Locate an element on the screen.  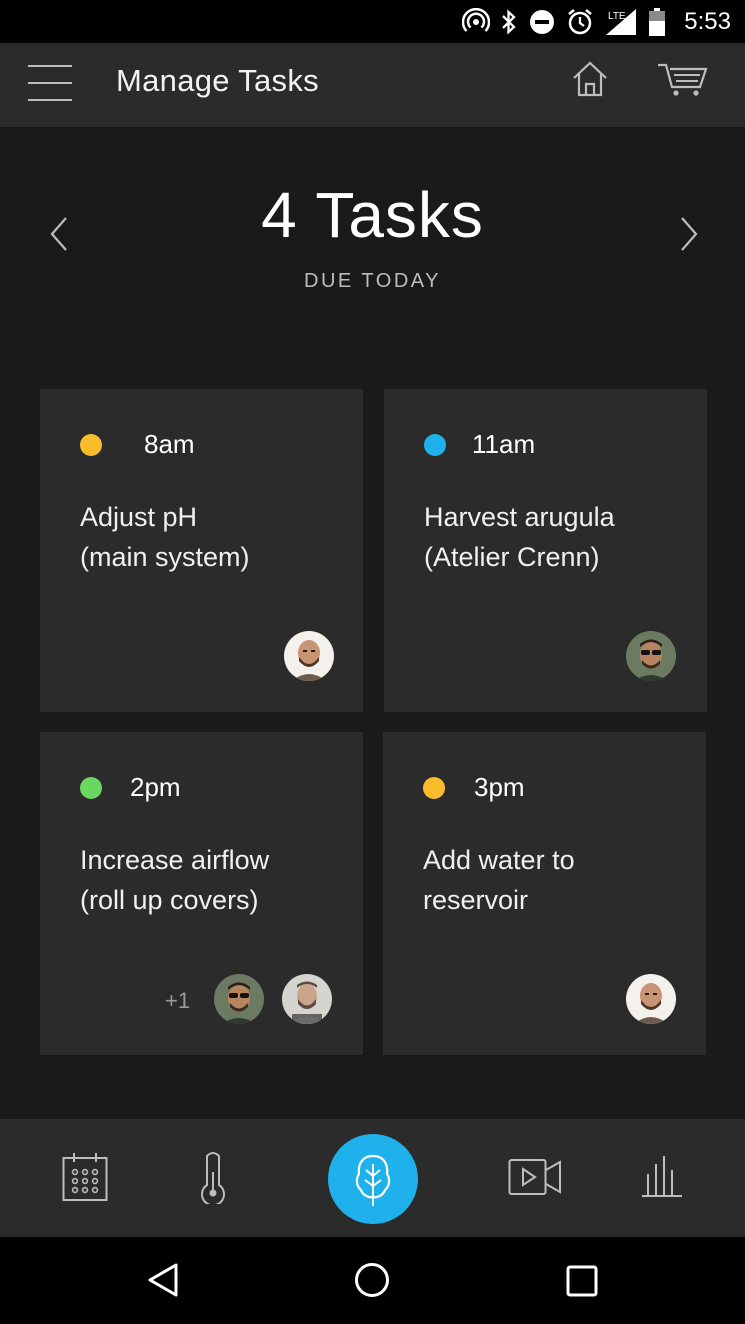
home-icon is located at coordinates (590, 79).